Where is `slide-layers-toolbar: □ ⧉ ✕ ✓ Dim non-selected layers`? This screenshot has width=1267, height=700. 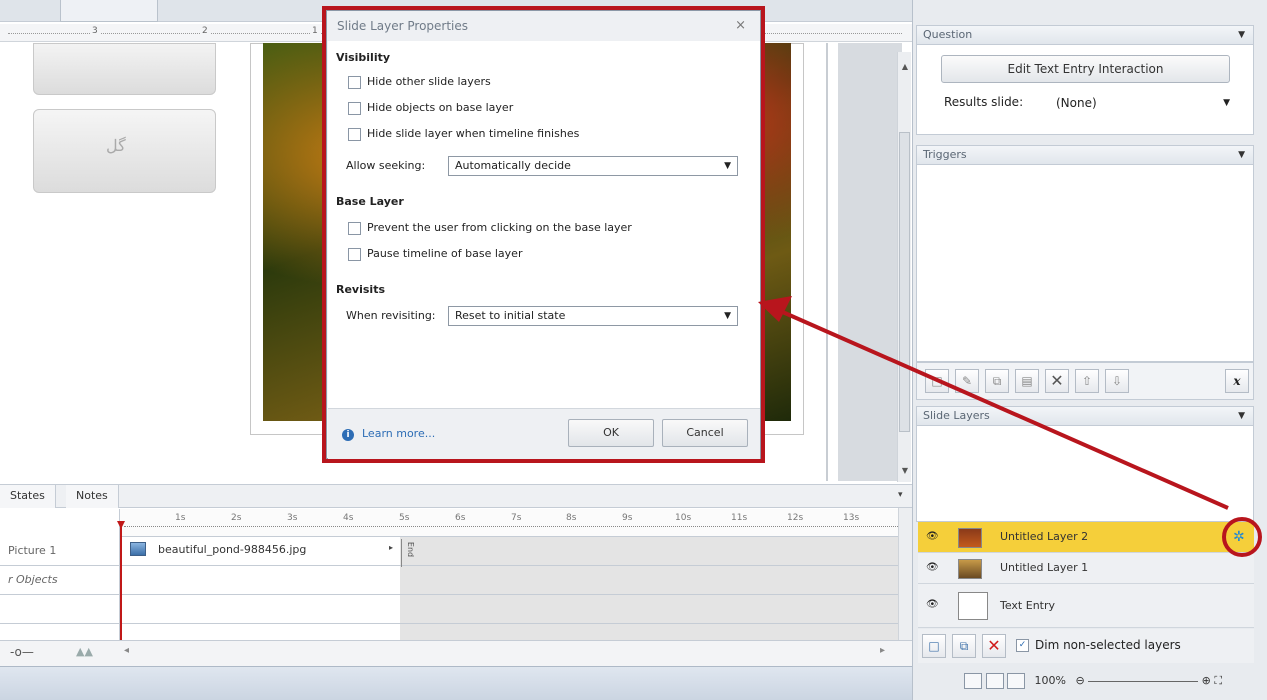 slide-layers-toolbar: □ ⧉ ✕ ✓ Dim non-selected layers is located at coordinates (1086, 646).